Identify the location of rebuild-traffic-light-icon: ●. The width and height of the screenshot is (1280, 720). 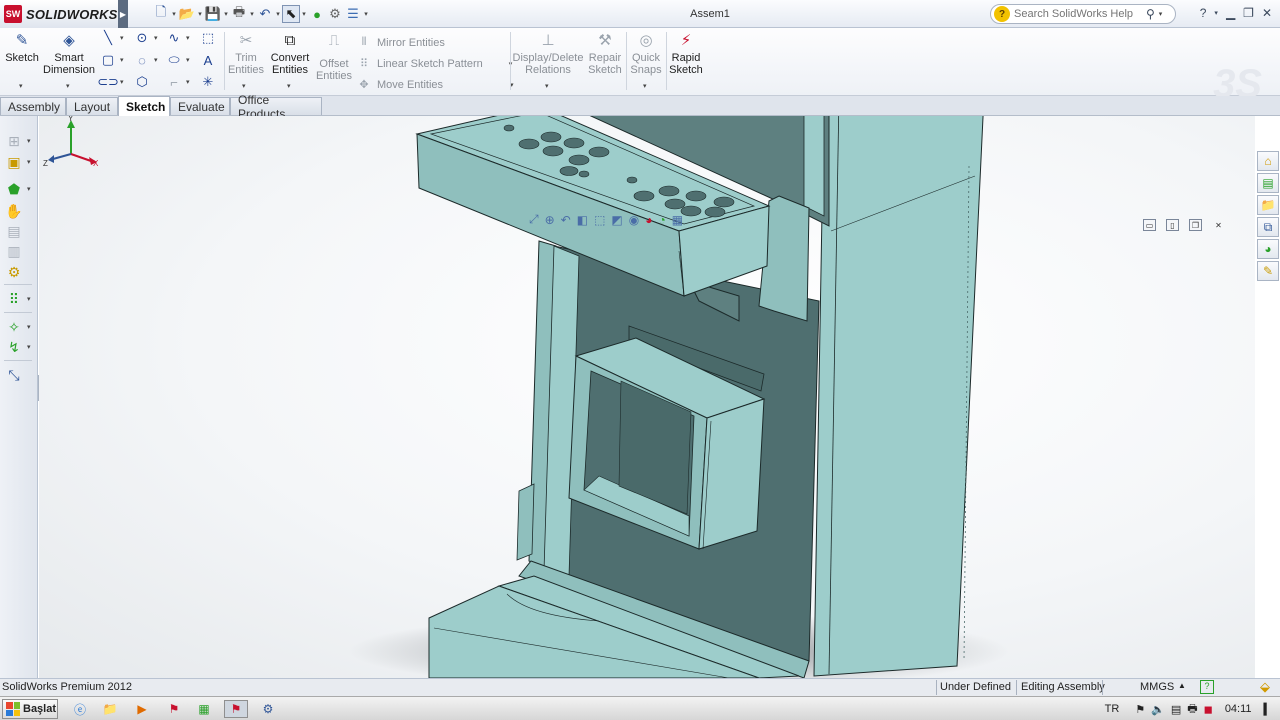
(317, 14).